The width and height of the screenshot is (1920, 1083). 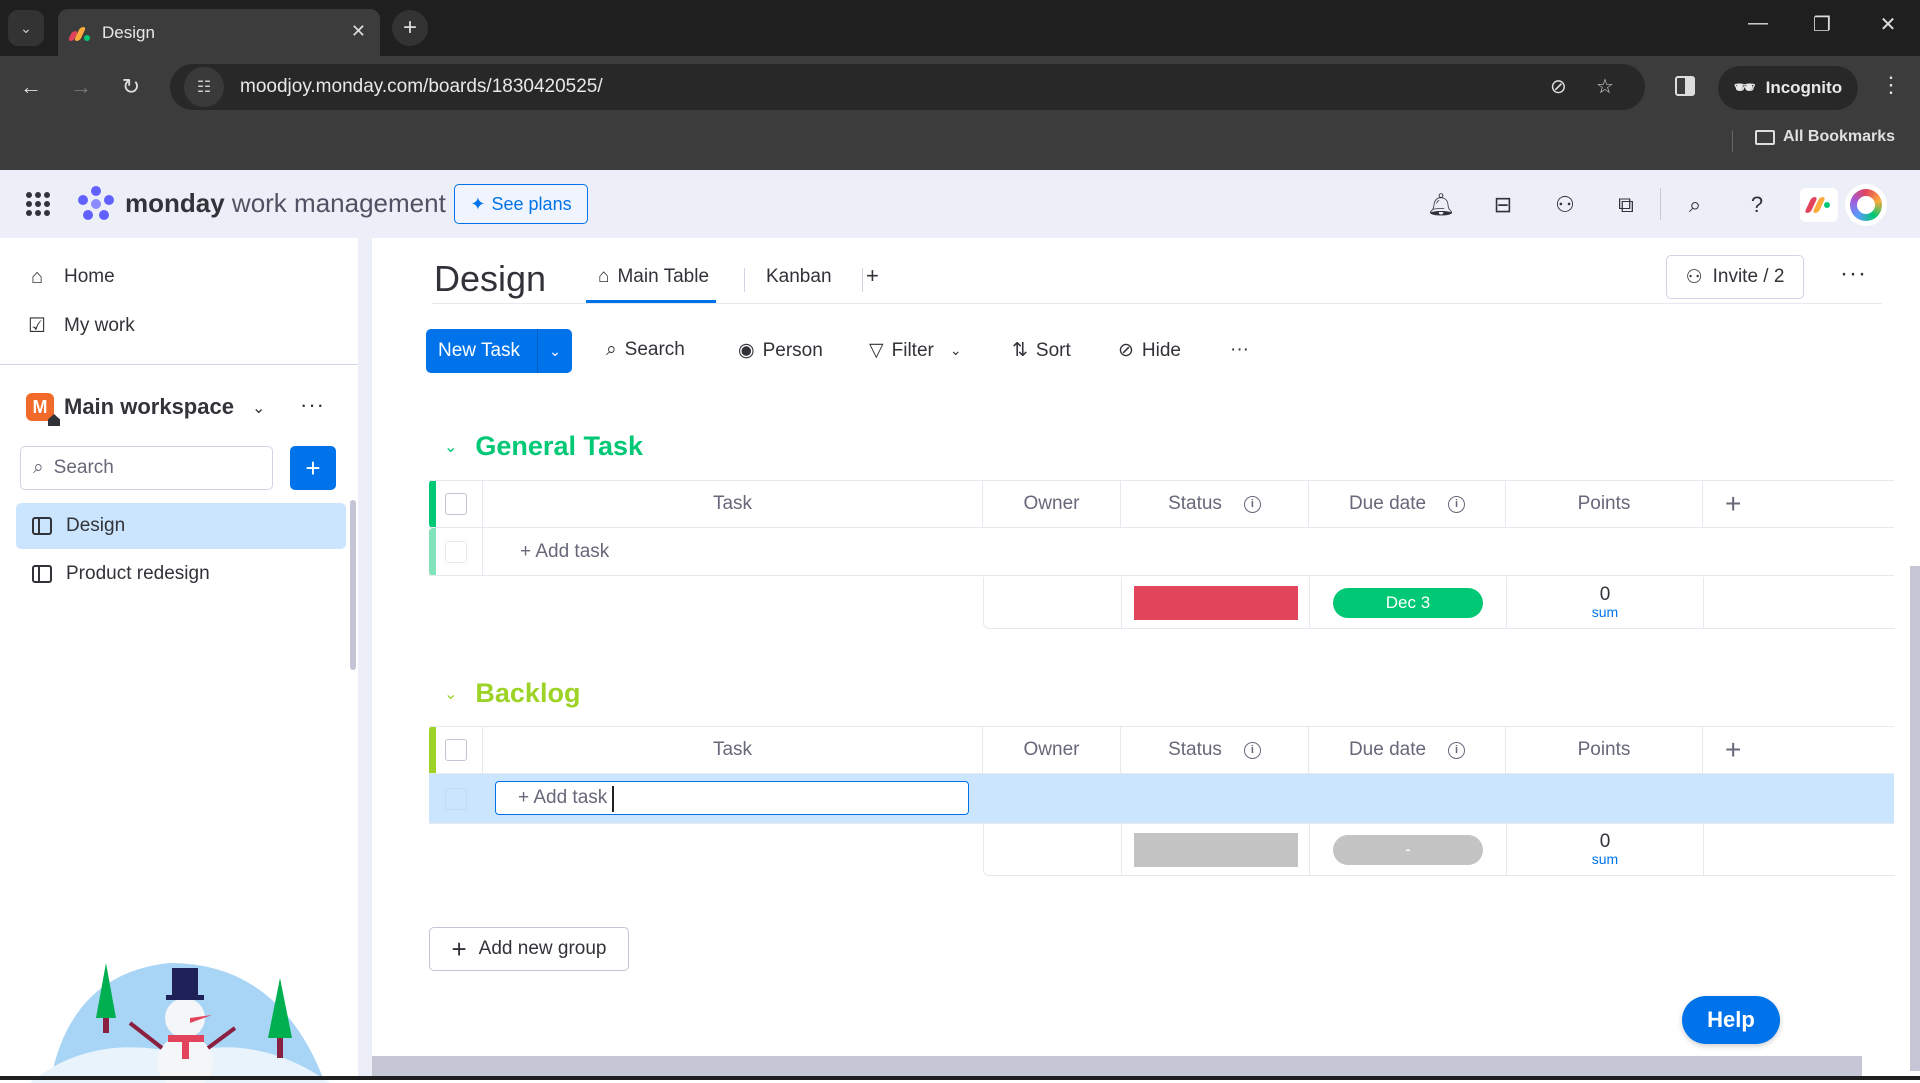 What do you see at coordinates (1822, 24) in the screenshot?
I see `restore-icon: ❐` at bounding box center [1822, 24].